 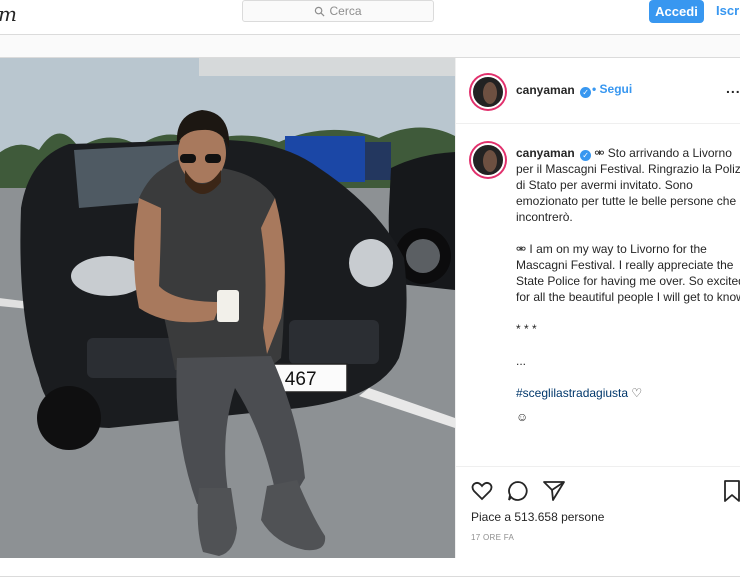 What do you see at coordinates (488, 92) in the screenshot?
I see `avatar` at bounding box center [488, 92].